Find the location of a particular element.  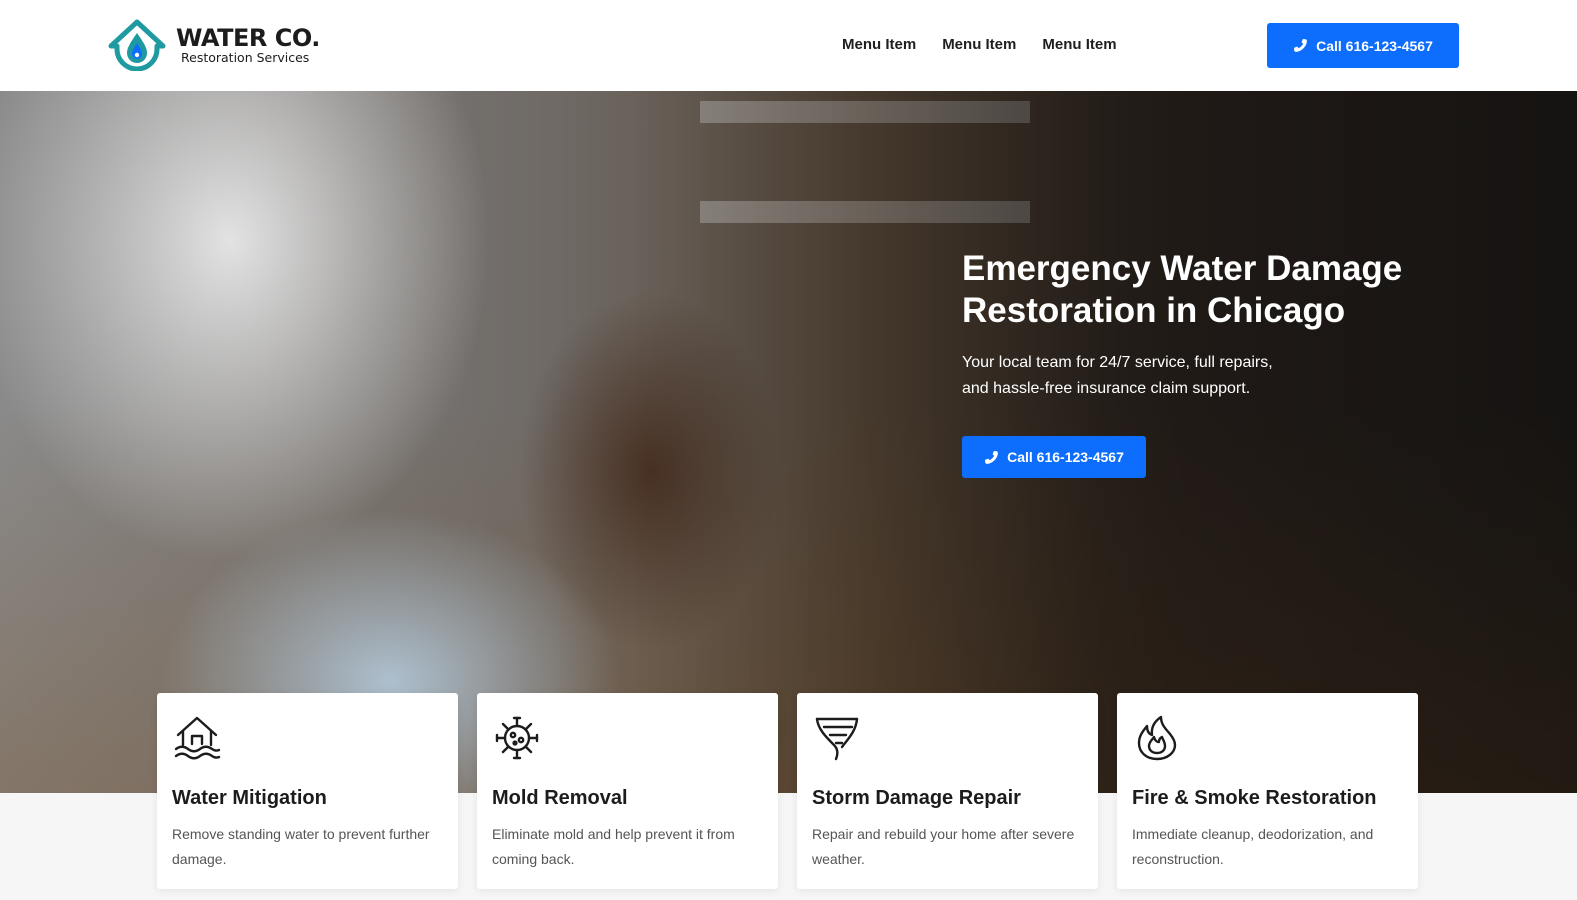

hero-call-button: Call 616-123-4567 is located at coordinates (1054, 457).